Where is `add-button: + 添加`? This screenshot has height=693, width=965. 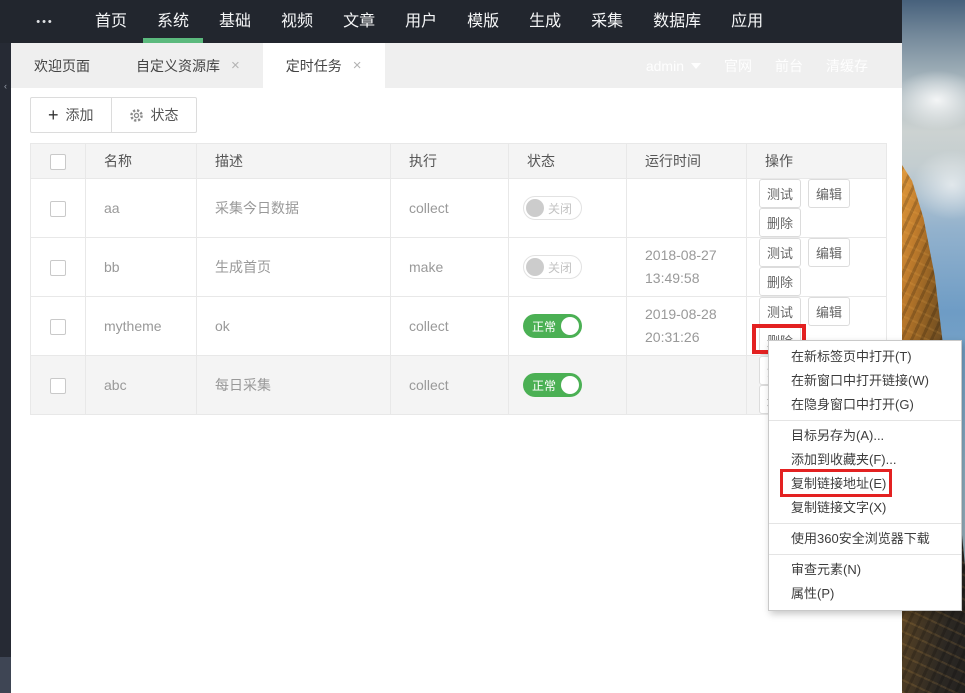 add-button: + 添加 is located at coordinates (71, 115).